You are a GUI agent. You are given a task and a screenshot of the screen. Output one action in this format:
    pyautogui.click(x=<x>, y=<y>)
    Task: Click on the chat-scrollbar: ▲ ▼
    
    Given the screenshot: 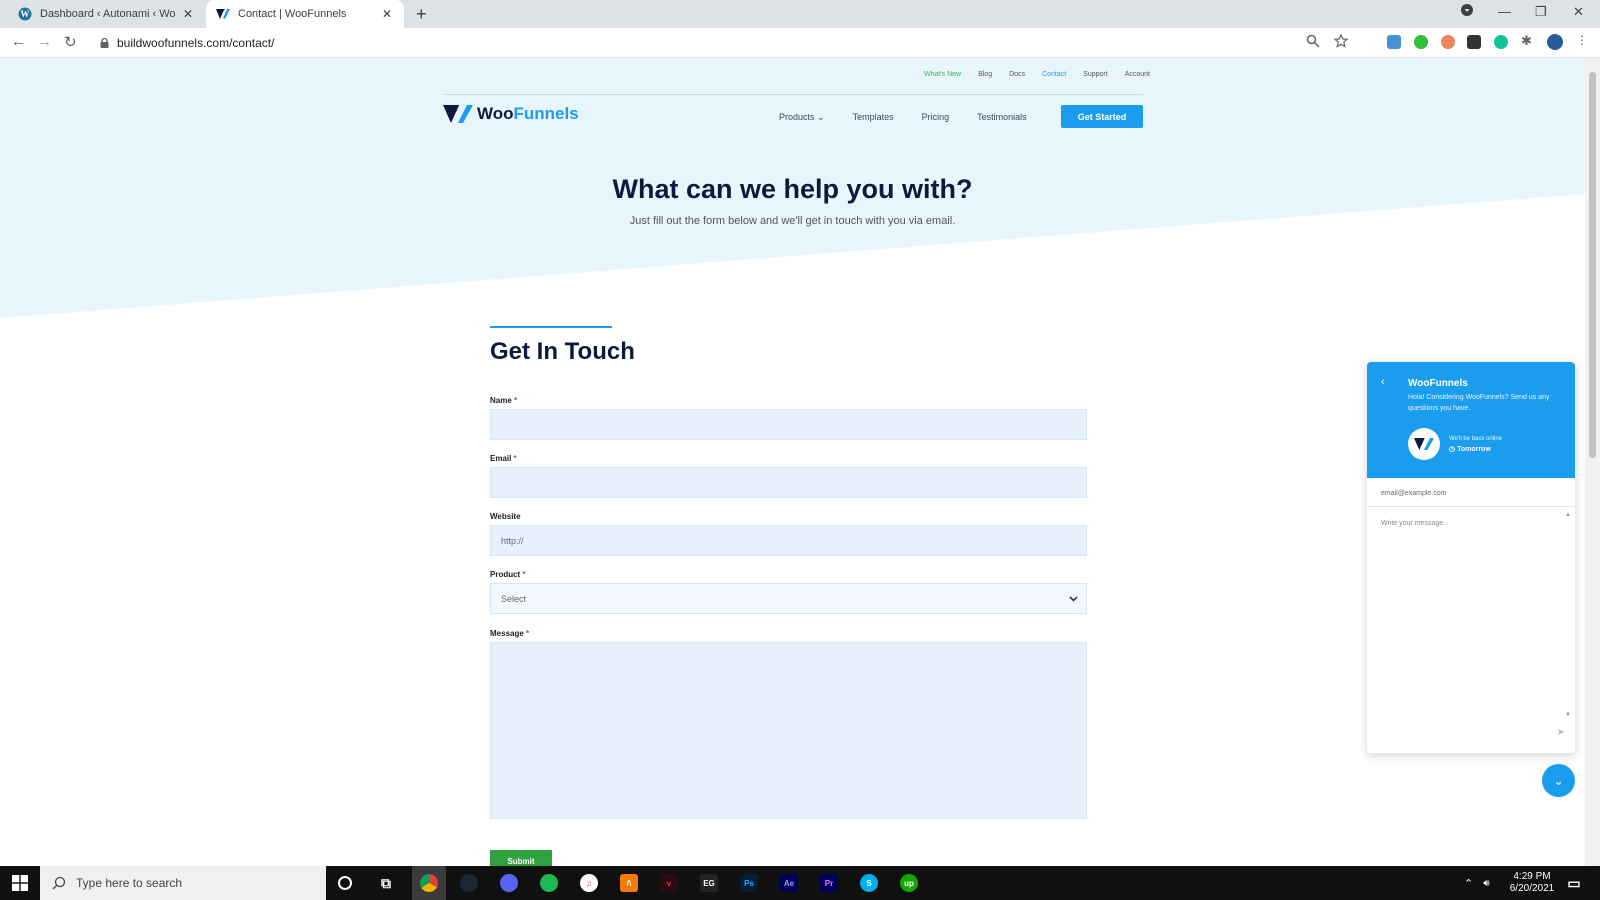 What is the action you would take?
    pyautogui.click(x=1568, y=617)
    